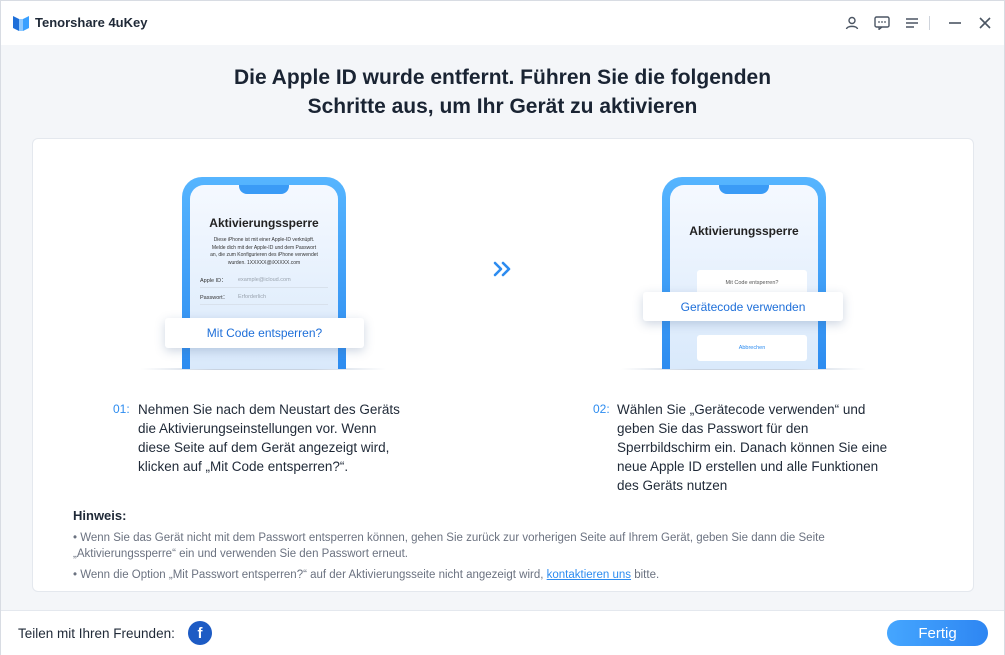 This screenshot has height=655, width=1005. What do you see at coordinates (672, 485) in the screenshot?
I see `step-2-line: des Geräts nutzen` at bounding box center [672, 485].